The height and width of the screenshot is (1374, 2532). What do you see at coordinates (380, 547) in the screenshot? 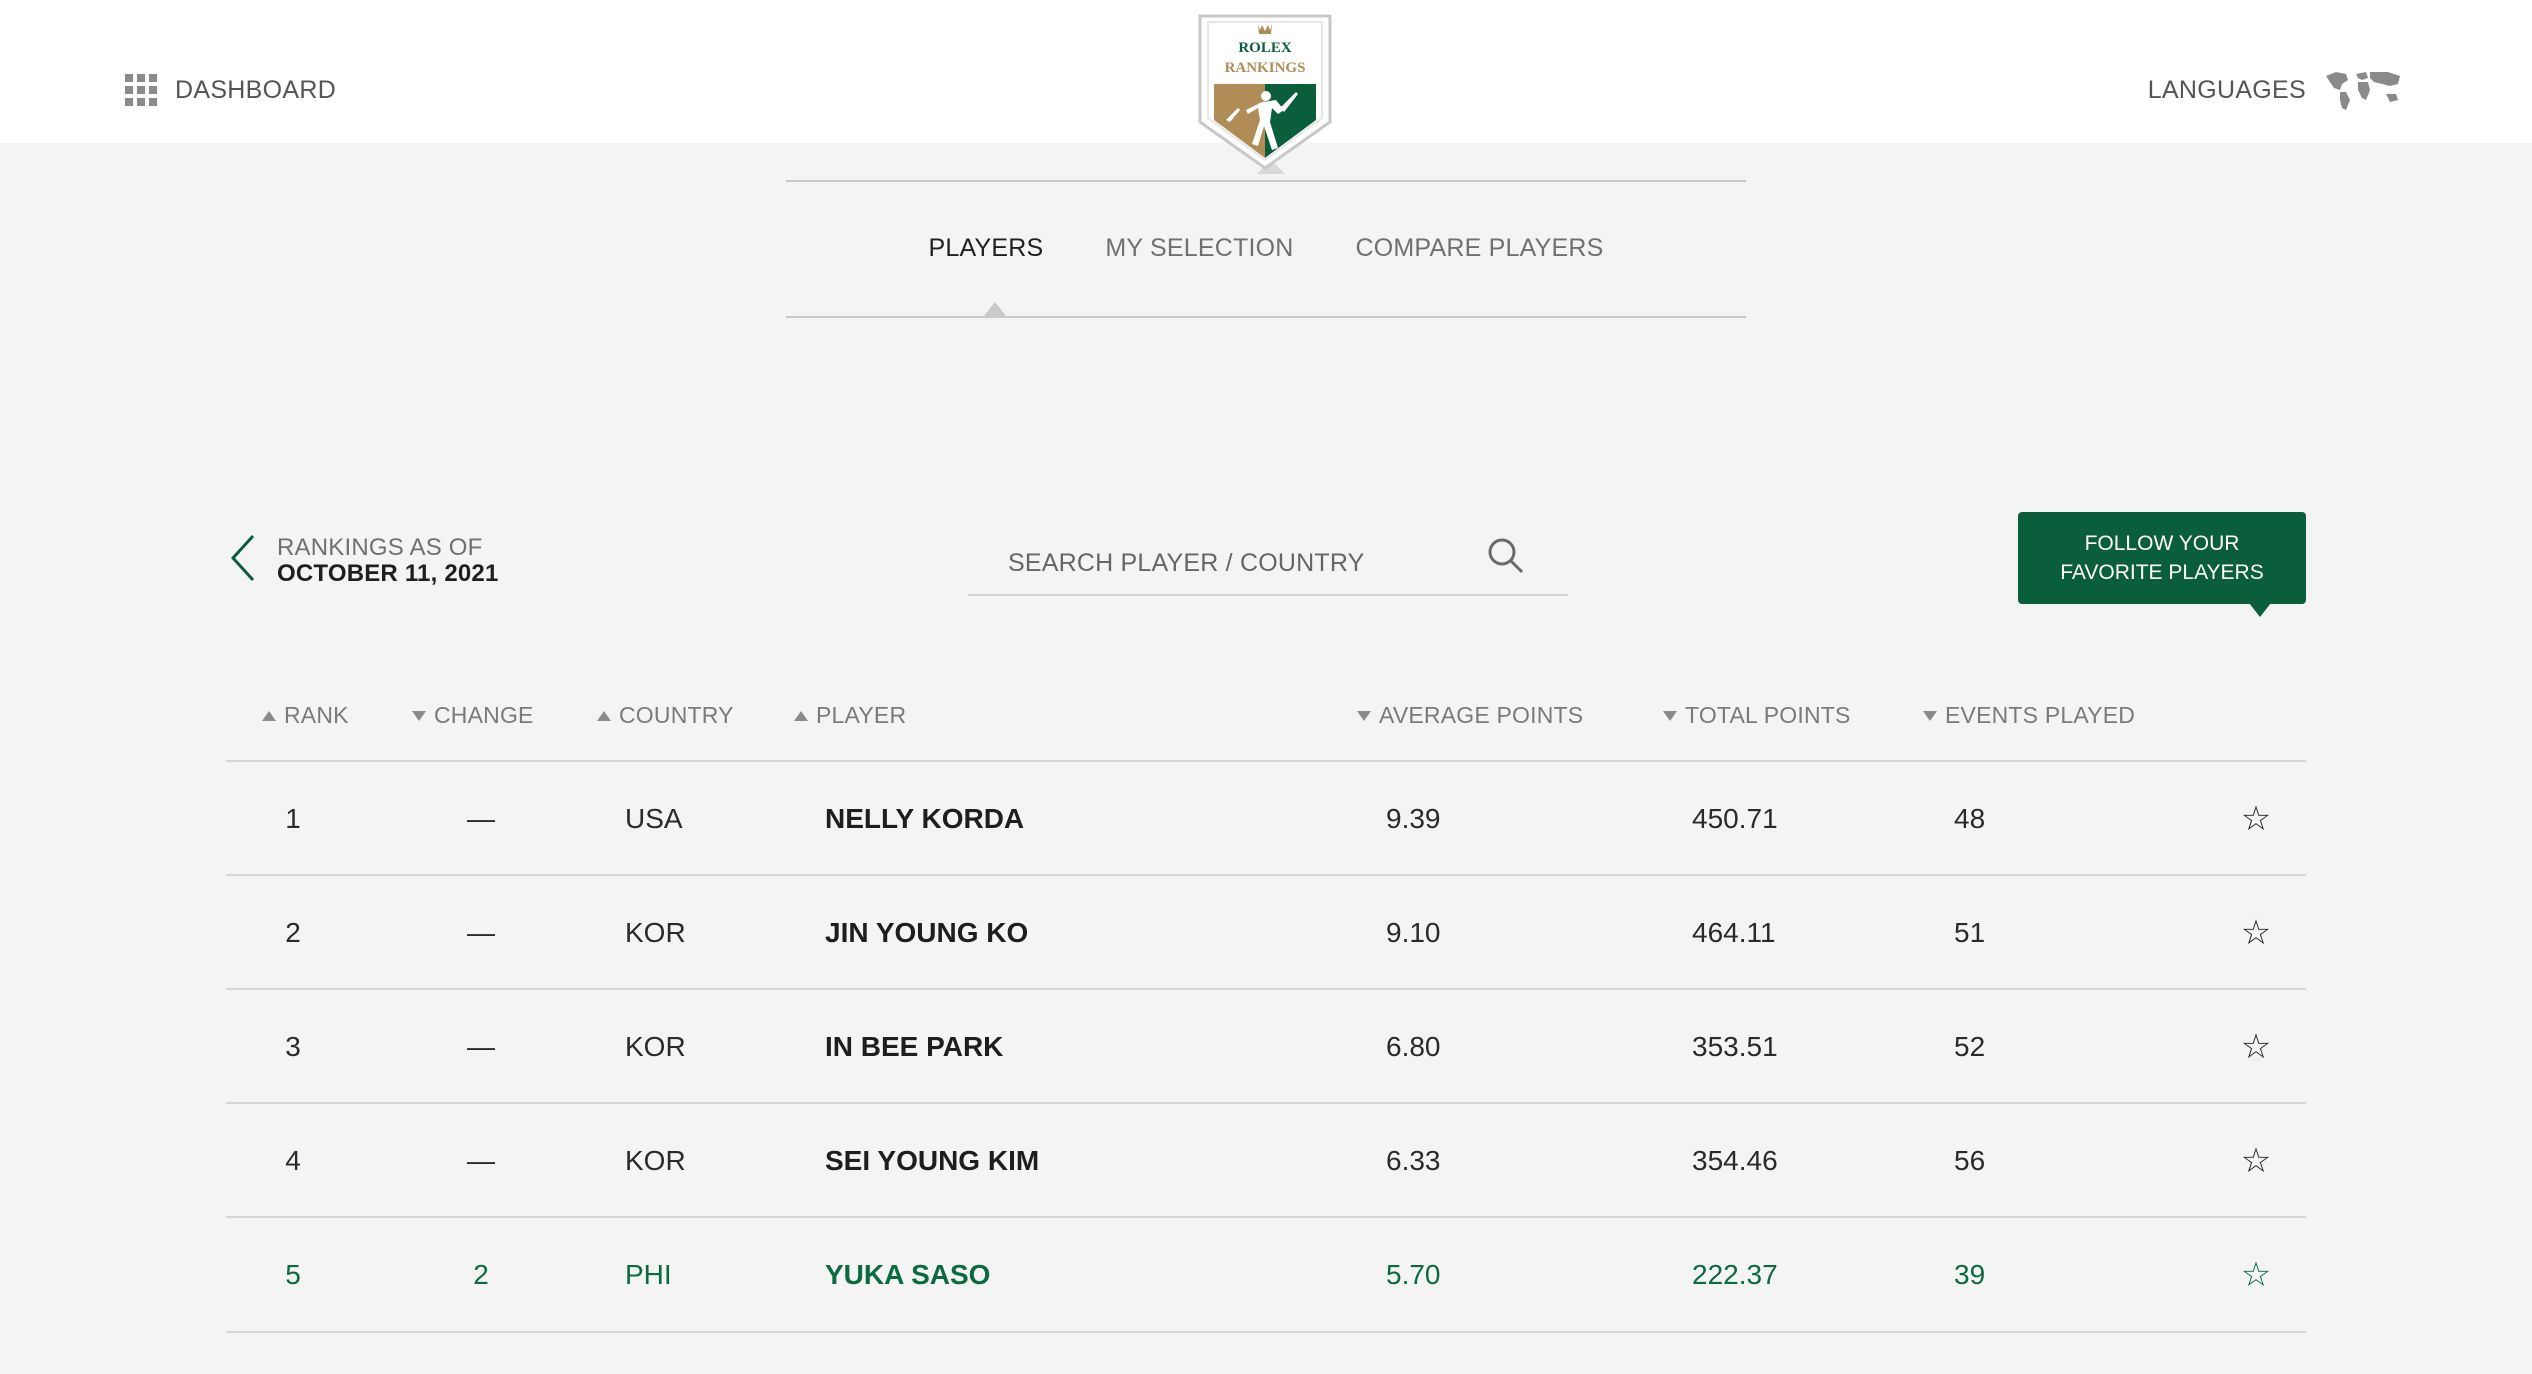
I see `rankings-as-of-label: RANKINGS AS OF` at bounding box center [380, 547].